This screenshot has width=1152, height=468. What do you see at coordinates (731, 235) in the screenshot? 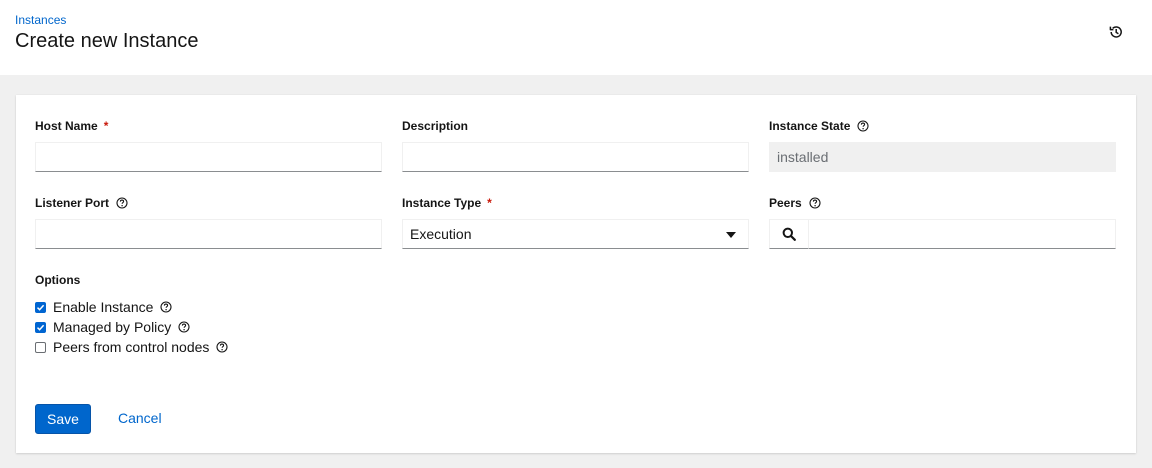
I see `caret-down-icon` at bounding box center [731, 235].